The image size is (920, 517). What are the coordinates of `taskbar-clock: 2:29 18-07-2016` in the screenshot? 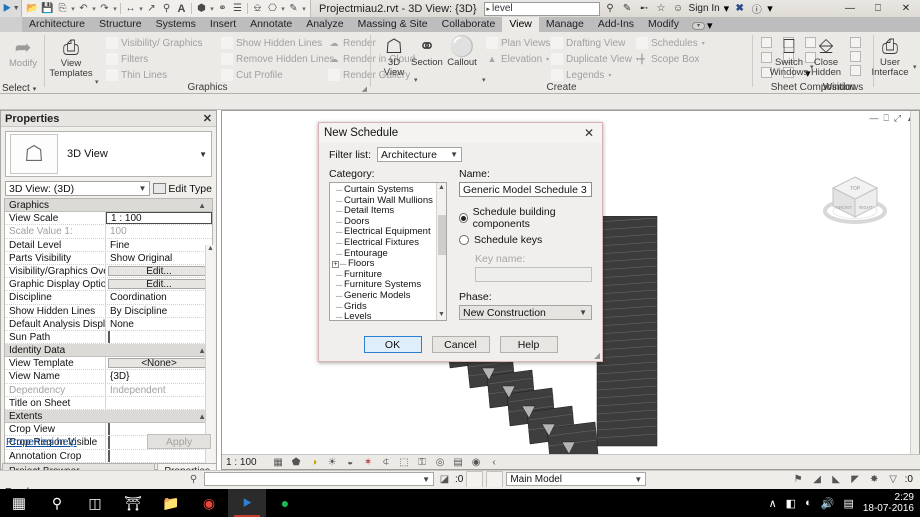 It's located at (888, 503).